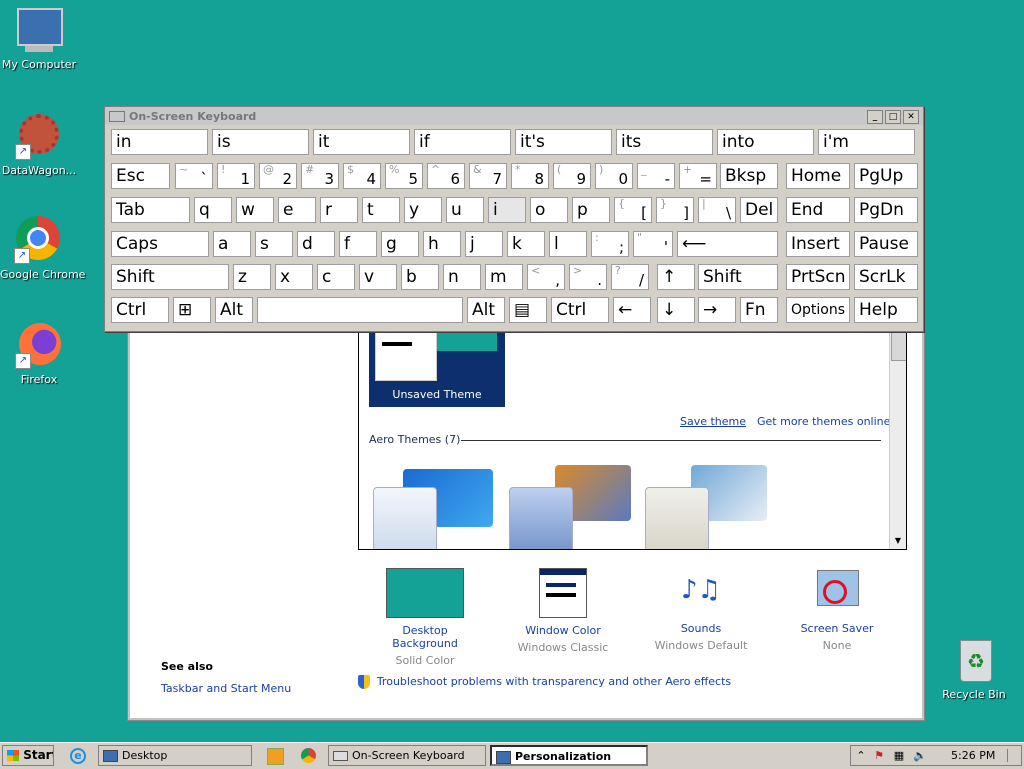 This screenshot has height=769, width=1024. I want to click on key-a: a, so click(232, 244).